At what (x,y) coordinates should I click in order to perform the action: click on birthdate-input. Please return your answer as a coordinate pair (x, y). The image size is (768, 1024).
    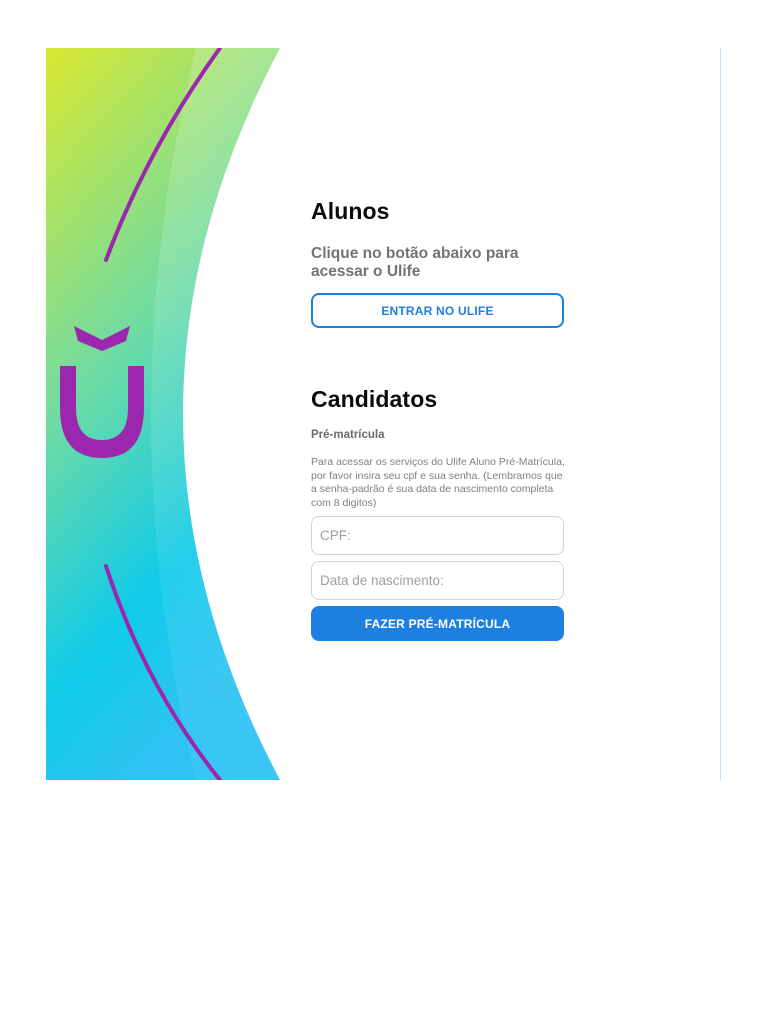
    Looking at the image, I should click on (437, 580).